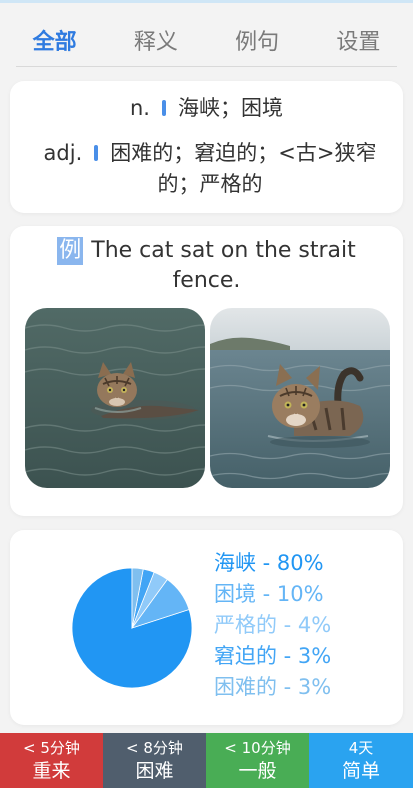  I want to click on part-of-speech: adj., so click(63, 153).